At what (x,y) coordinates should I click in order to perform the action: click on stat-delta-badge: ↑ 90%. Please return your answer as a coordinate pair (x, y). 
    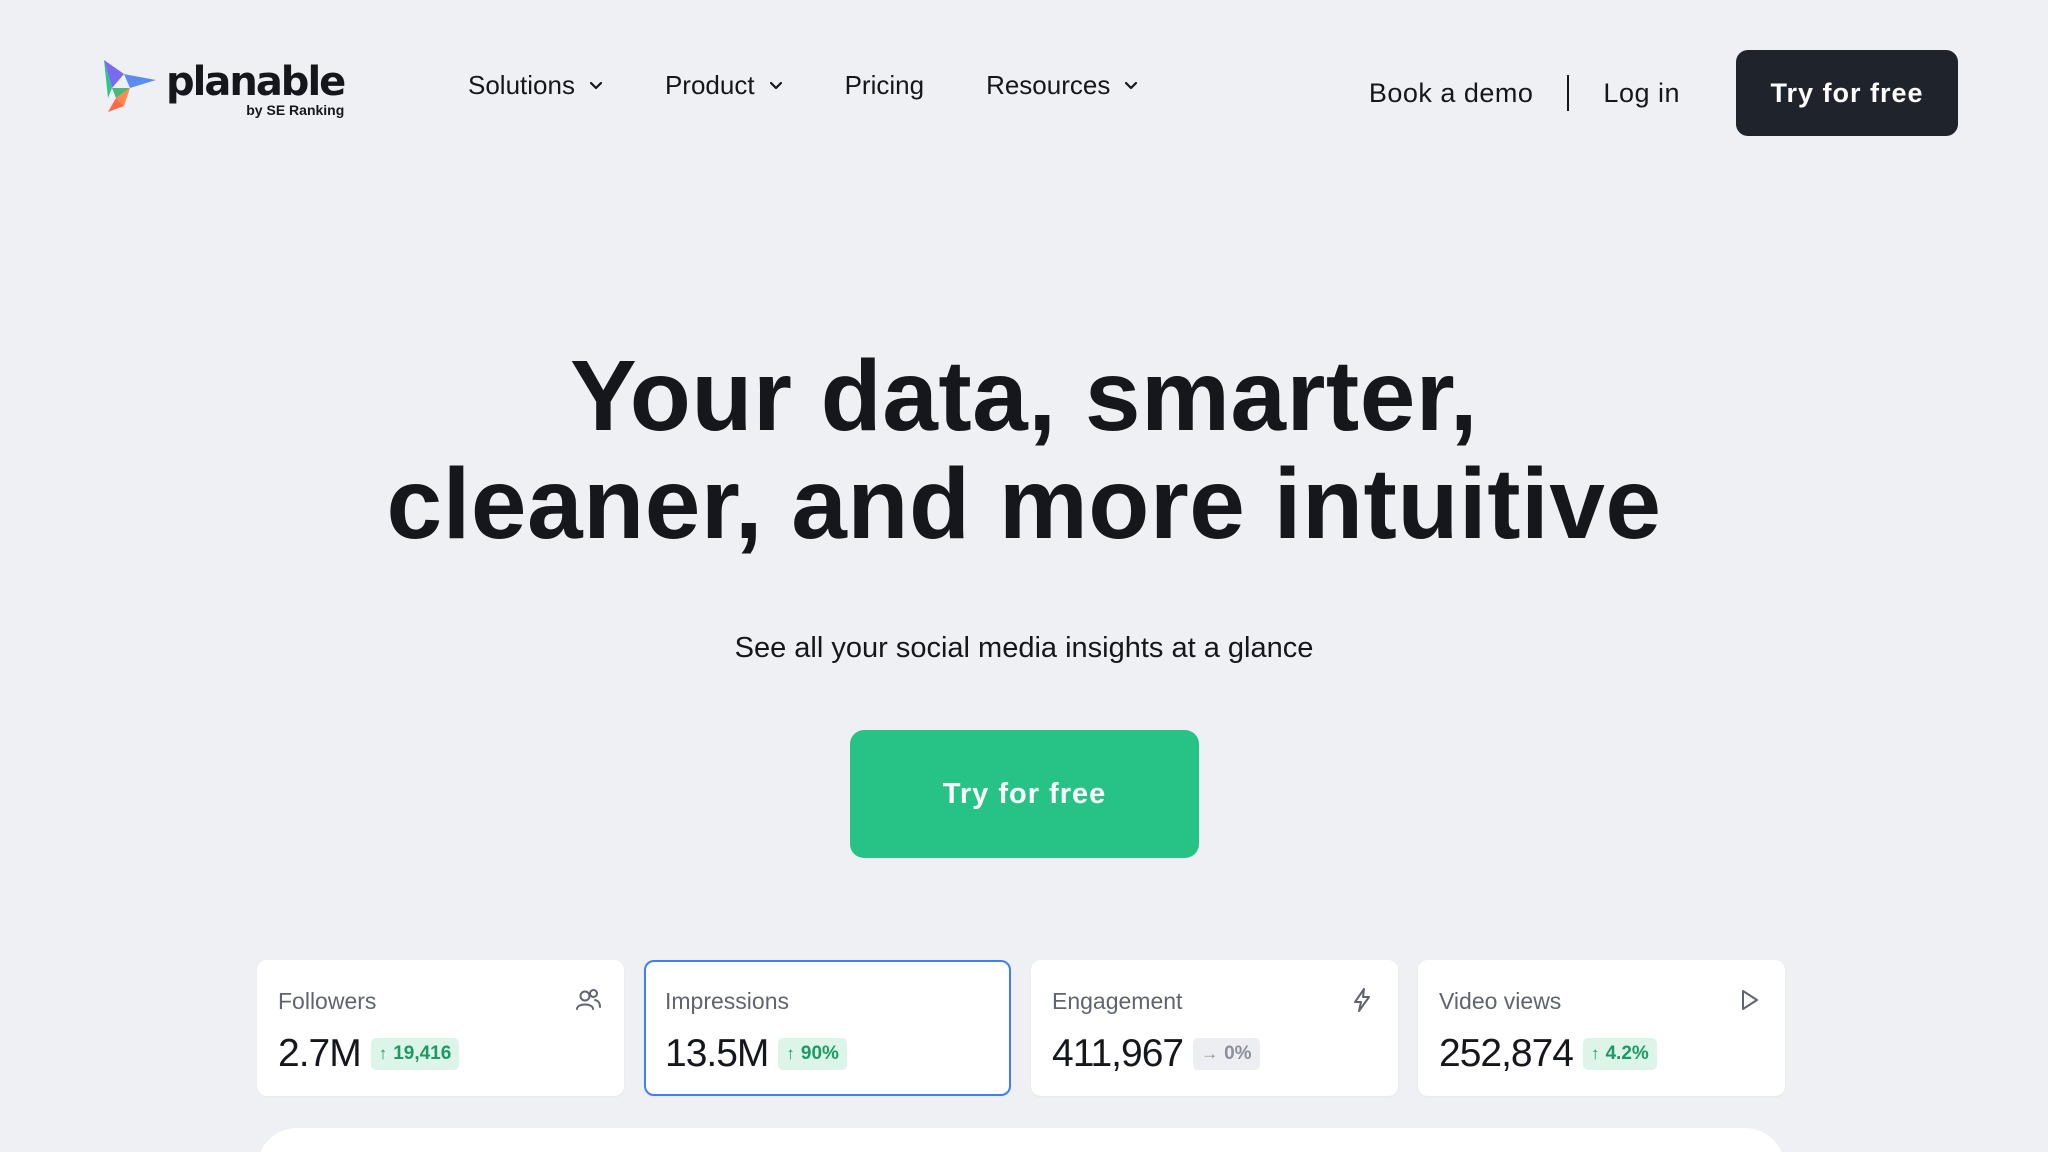
    Looking at the image, I should click on (812, 1054).